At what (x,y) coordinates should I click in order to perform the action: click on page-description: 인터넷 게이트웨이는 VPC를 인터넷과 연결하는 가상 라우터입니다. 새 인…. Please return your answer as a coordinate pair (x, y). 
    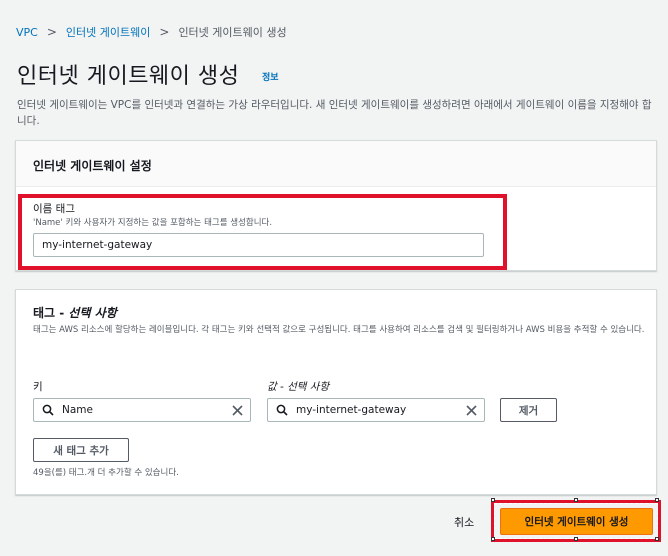
    Looking at the image, I should click on (334, 113).